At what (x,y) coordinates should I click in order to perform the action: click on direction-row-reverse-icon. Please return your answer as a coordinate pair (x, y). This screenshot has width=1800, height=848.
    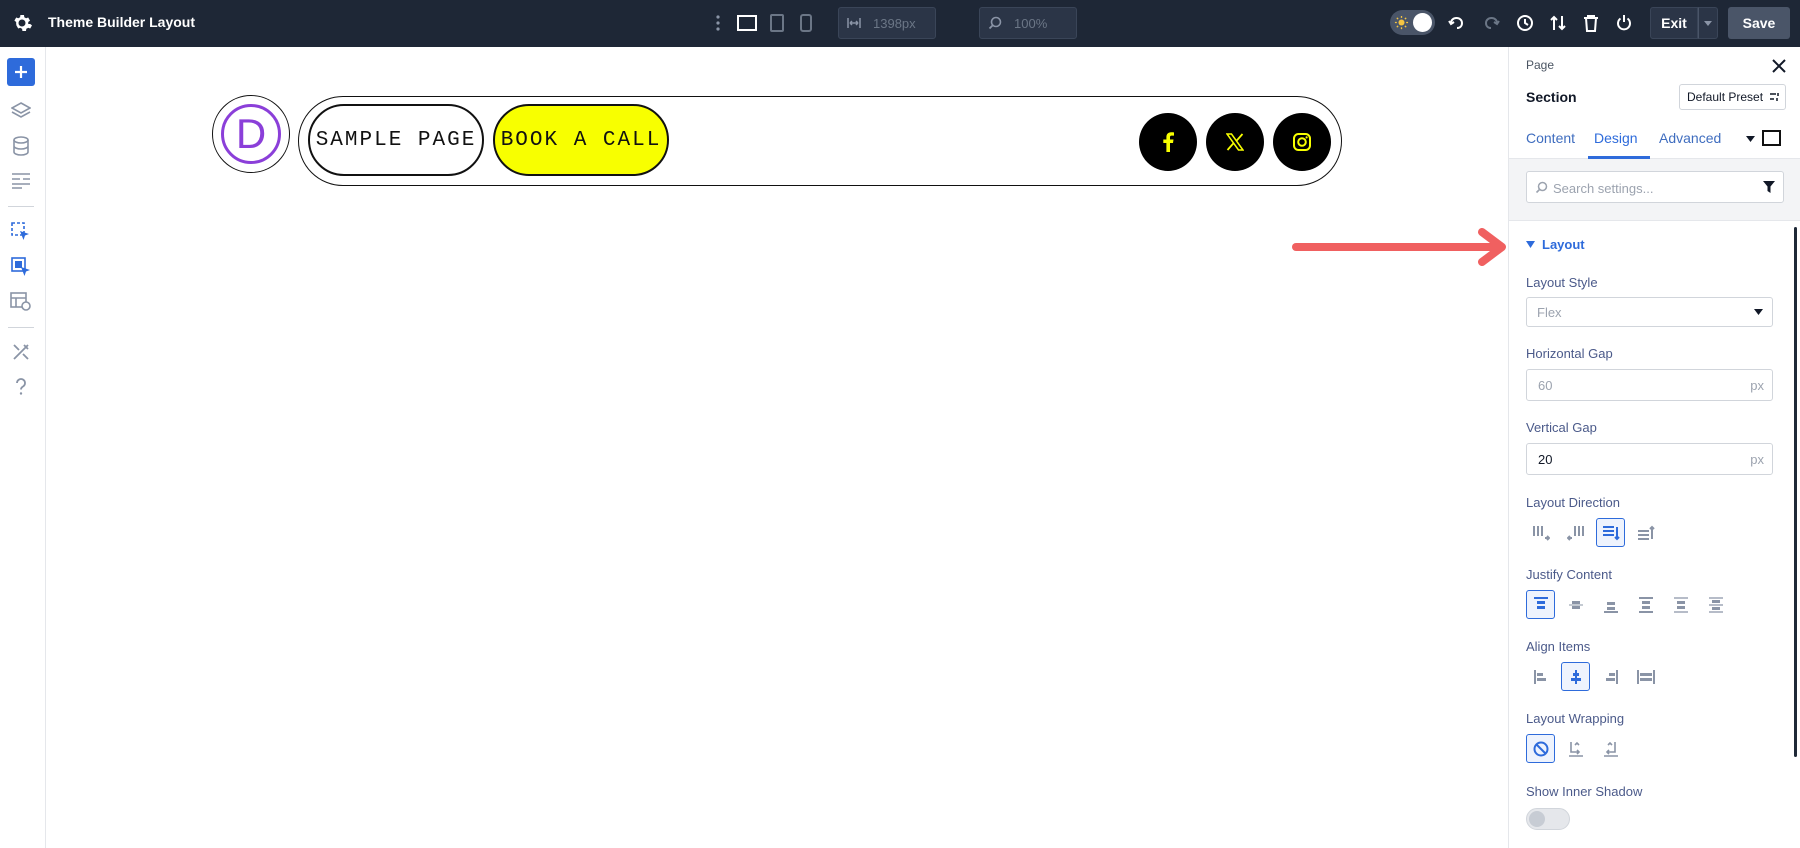
    Looking at the image, I should click on (1575, 532).